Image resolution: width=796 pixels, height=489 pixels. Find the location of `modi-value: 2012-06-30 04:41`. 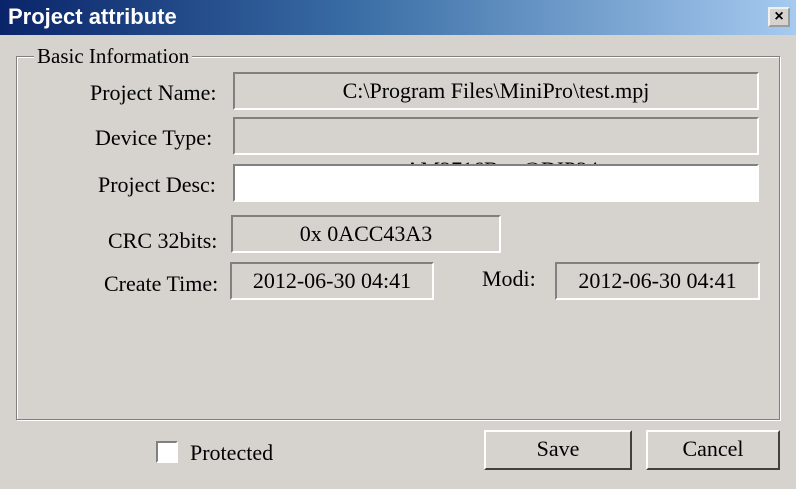

modi-value: 2012-06-30 04:41 is located at coordinates (657, 280).